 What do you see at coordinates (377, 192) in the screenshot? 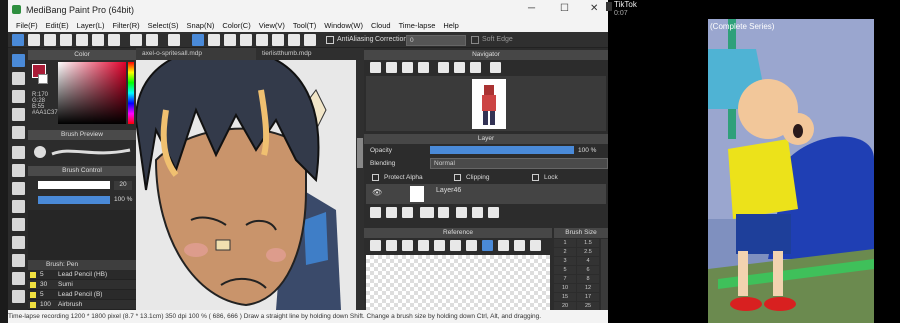
I see `layer-visibility-icon: 👁` at bounding box center [377, 192].